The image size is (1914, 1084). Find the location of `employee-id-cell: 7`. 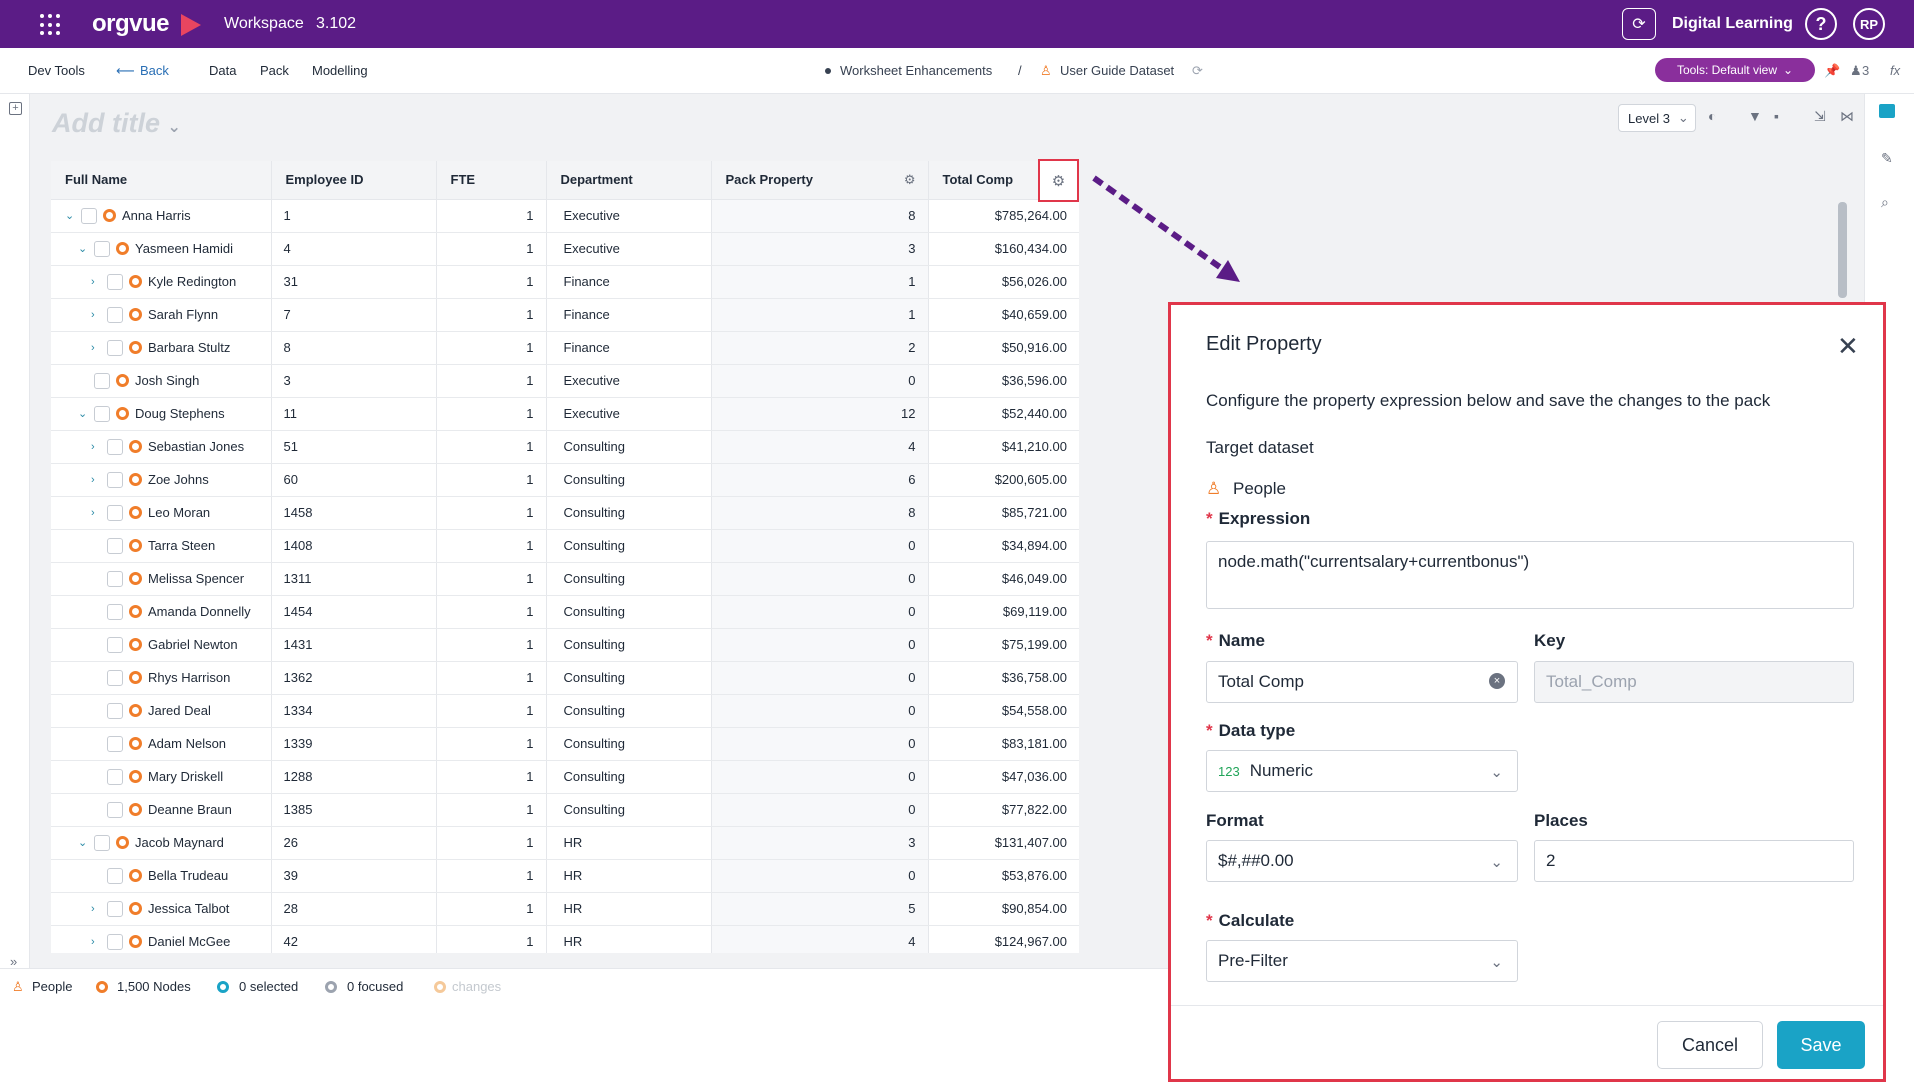

employee-id-cell: 7 is located at coordinates (354, 315).